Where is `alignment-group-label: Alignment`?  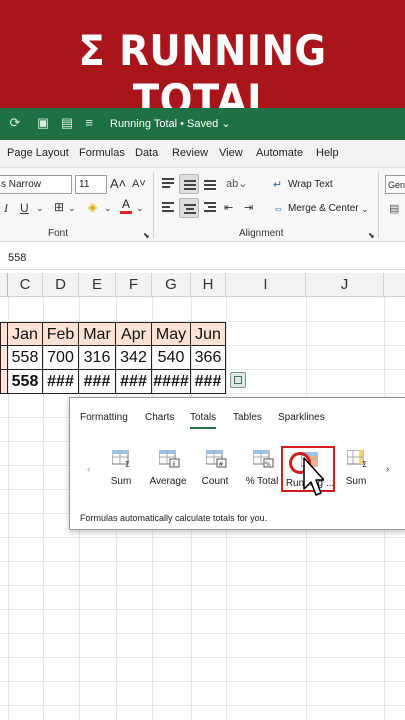 alignment-group-label: Alignment is located at coordinates (261, 233).